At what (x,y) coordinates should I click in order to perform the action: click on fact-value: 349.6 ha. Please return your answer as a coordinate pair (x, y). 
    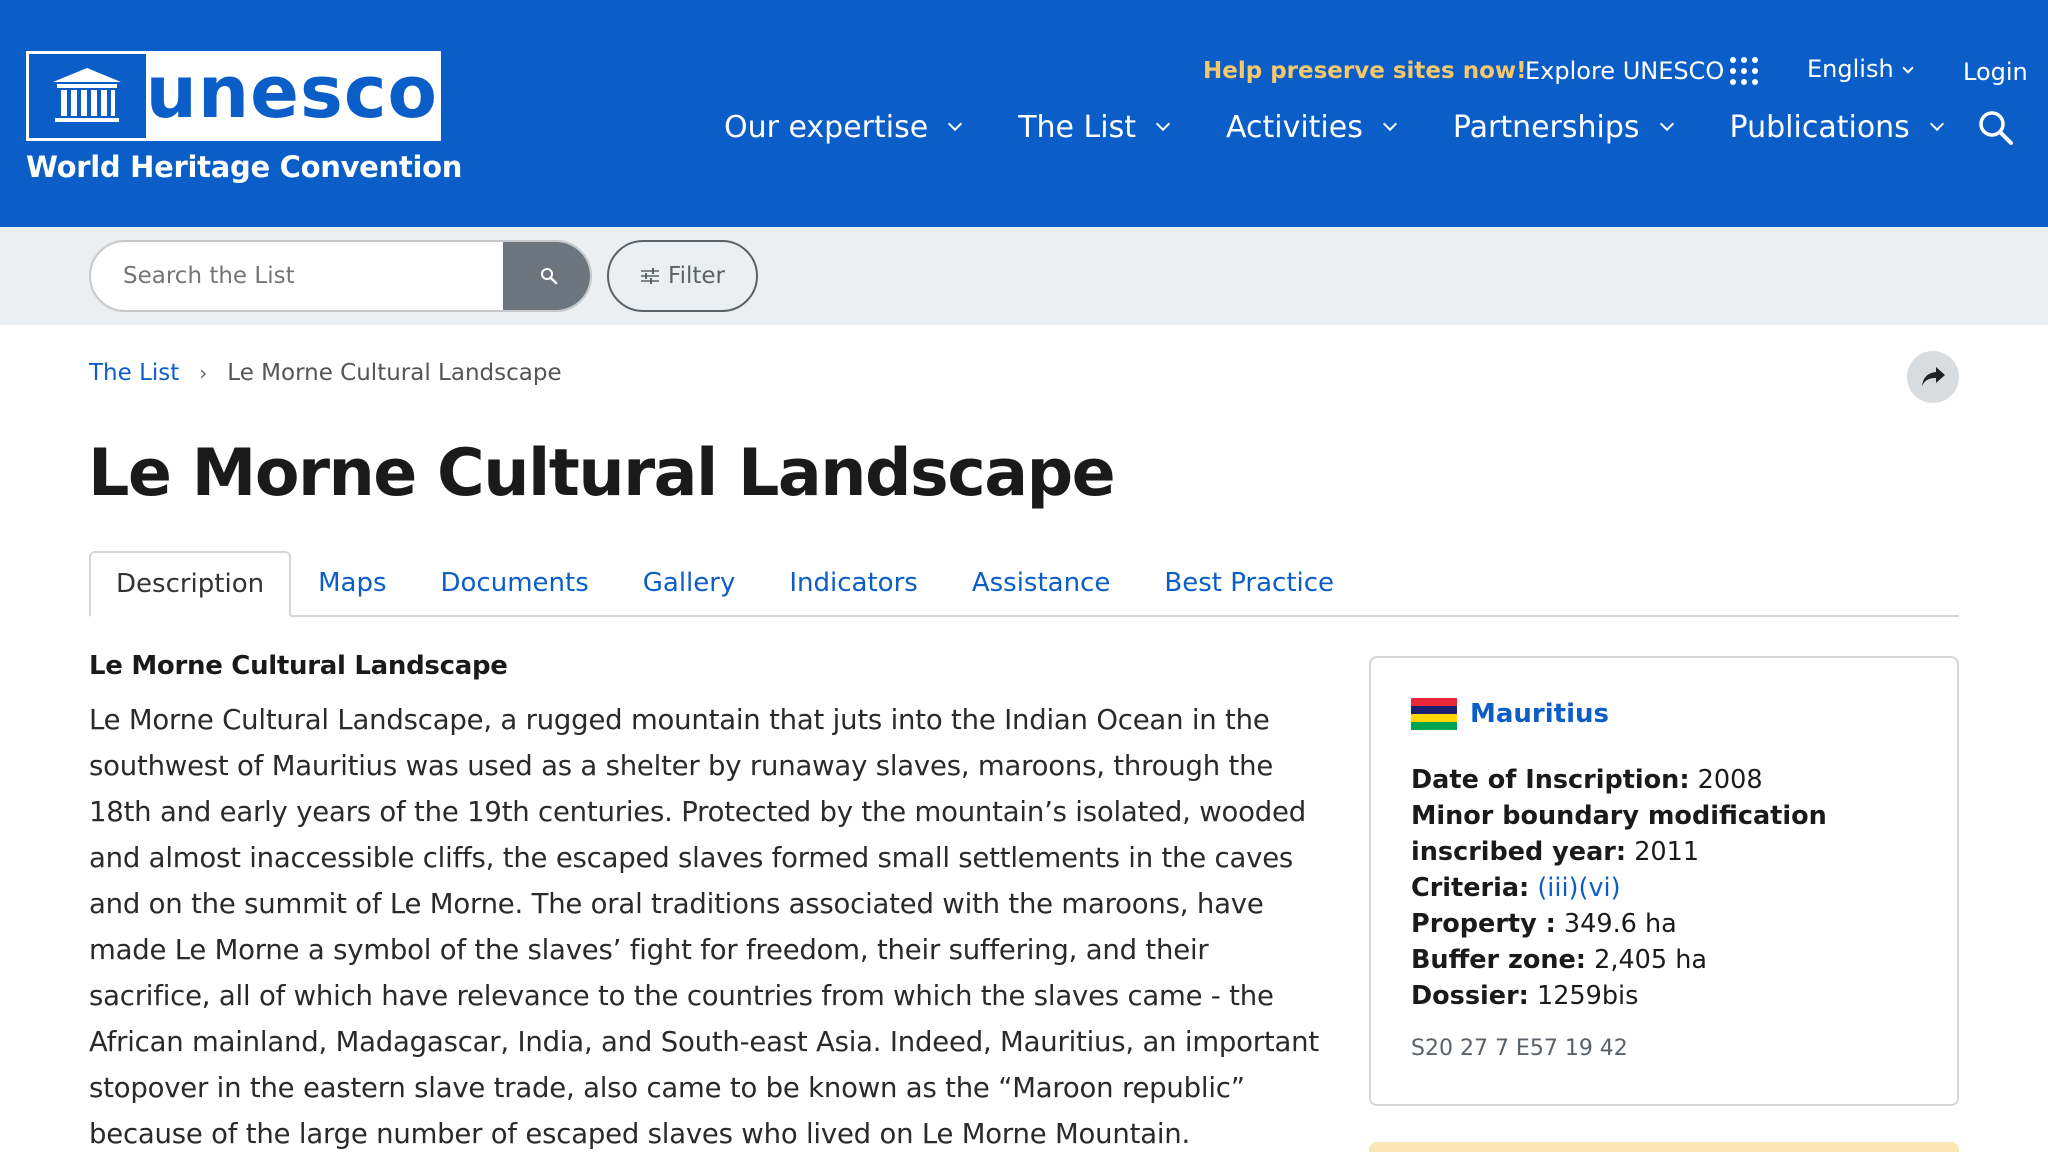
    Looking at the image, I should click on (1620, 924).